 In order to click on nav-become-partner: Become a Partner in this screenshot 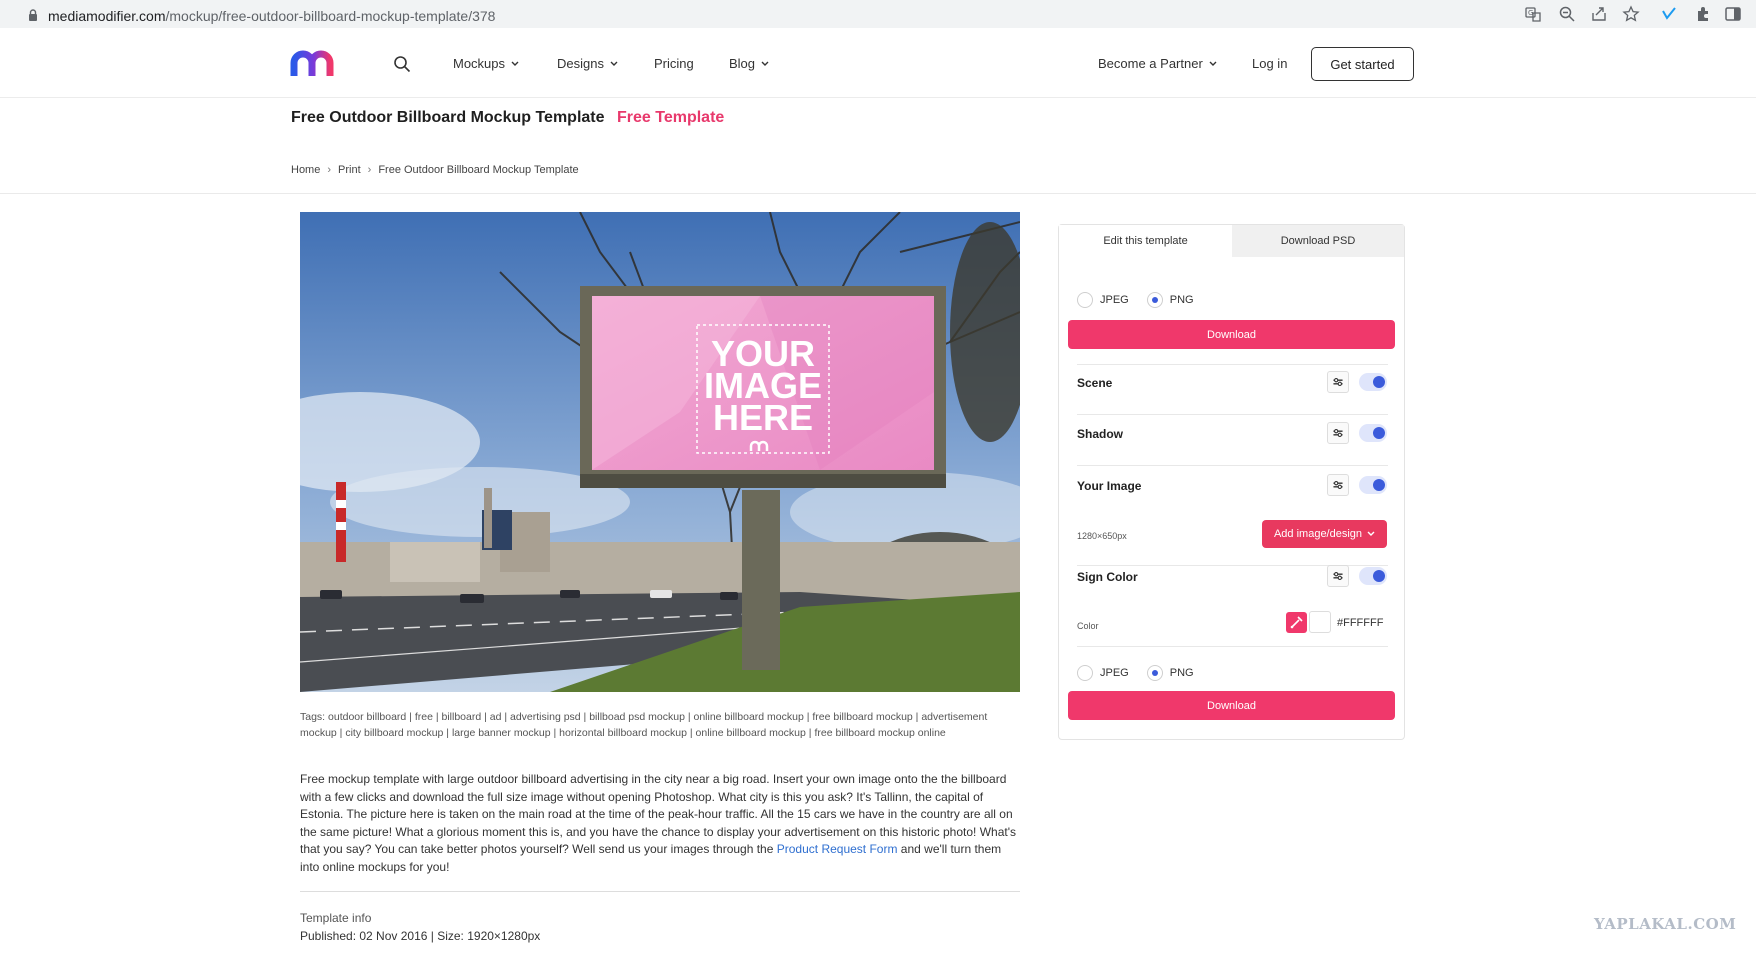, I will do `click(1157, 63)`.